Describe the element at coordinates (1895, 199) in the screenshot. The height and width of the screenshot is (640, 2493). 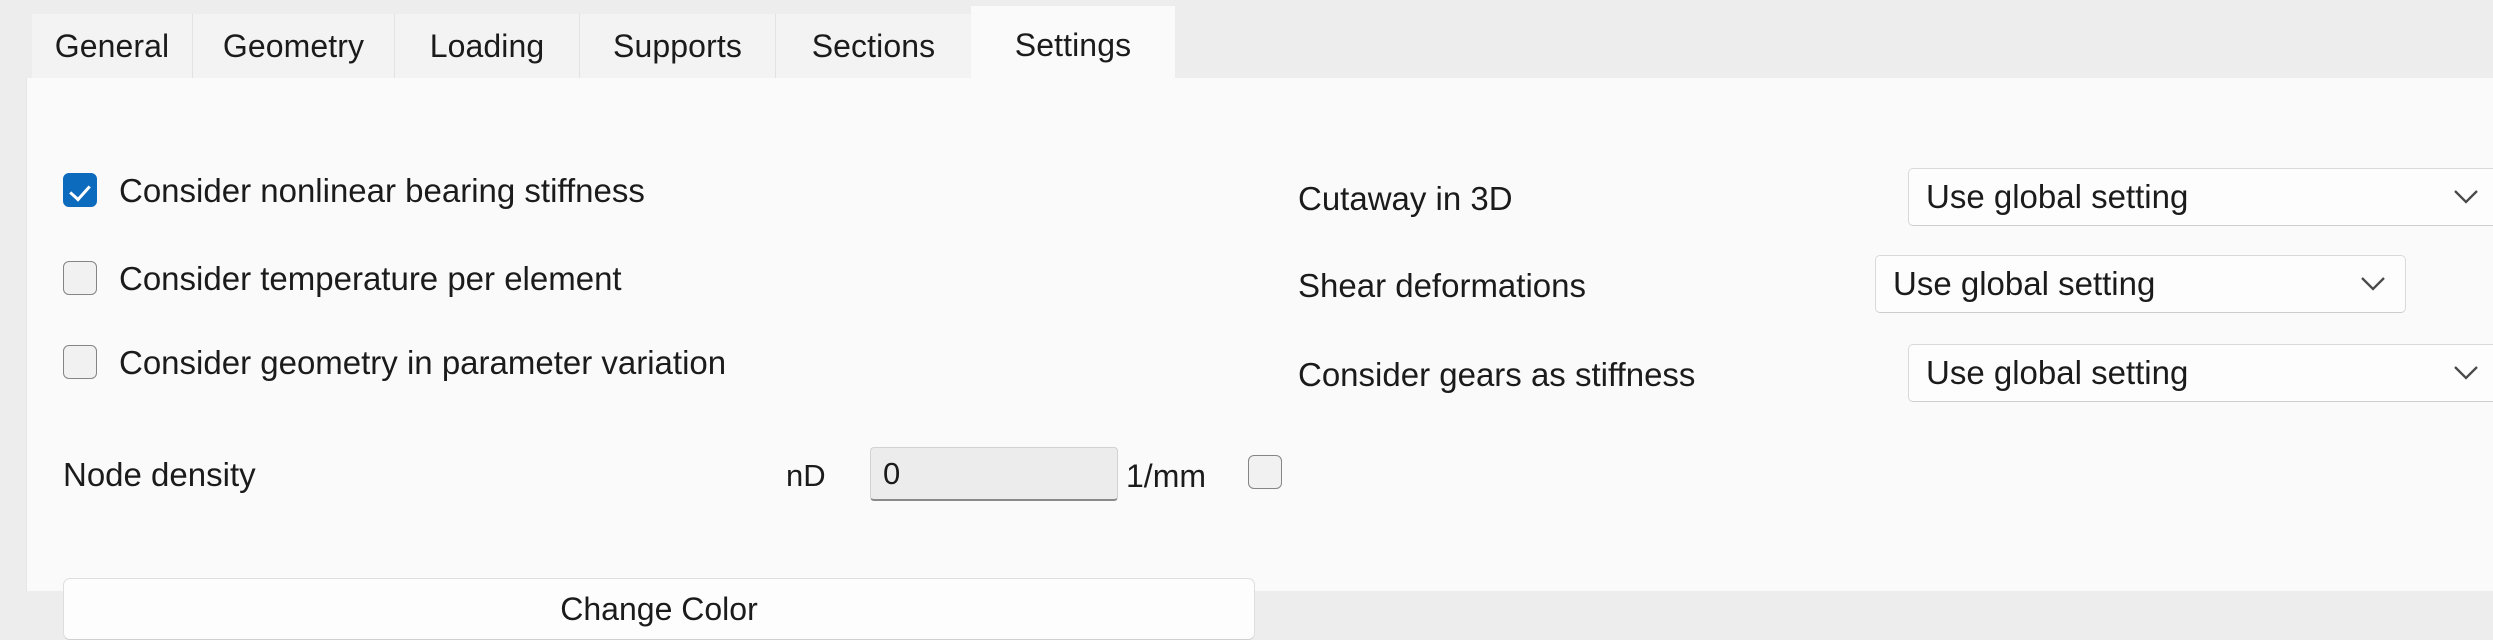
I see `row-cutaway-in-3d: Cutaway in 3D Use global setting` at that location.